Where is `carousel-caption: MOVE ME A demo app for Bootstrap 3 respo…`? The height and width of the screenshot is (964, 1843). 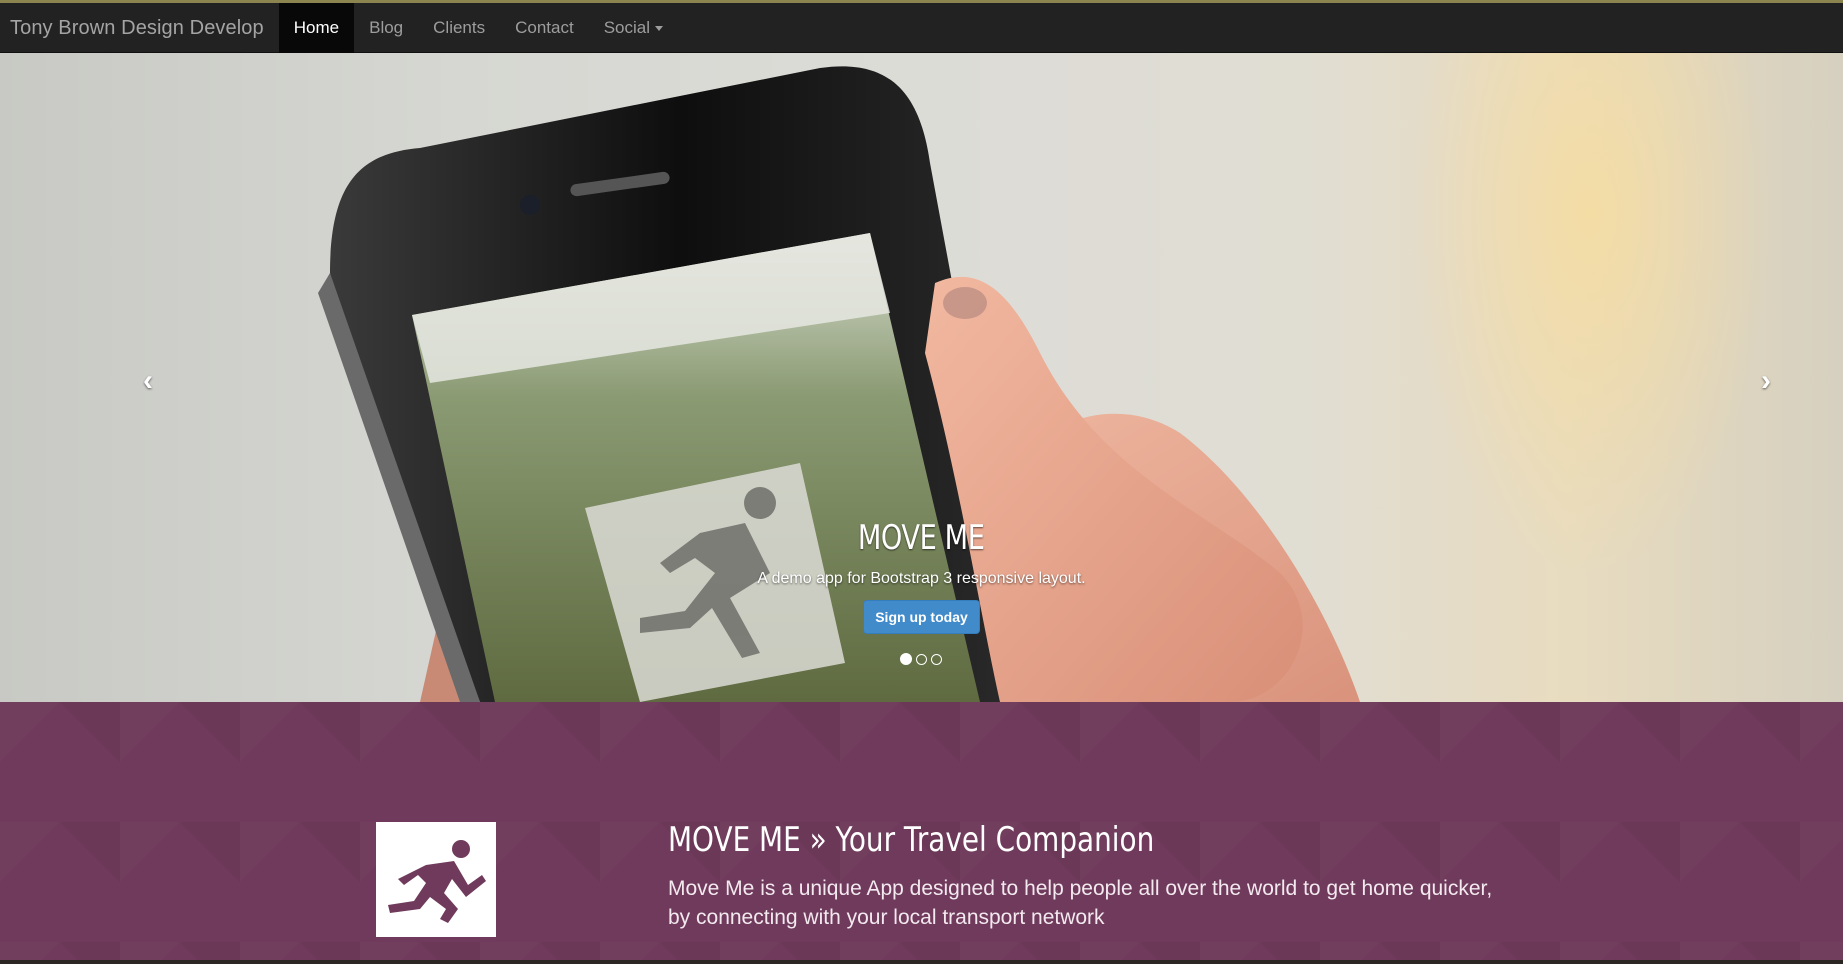
carousel-caption: MOVE ME A demo app for Bootstrap 3 respo… is located at coordinates (921, 576).